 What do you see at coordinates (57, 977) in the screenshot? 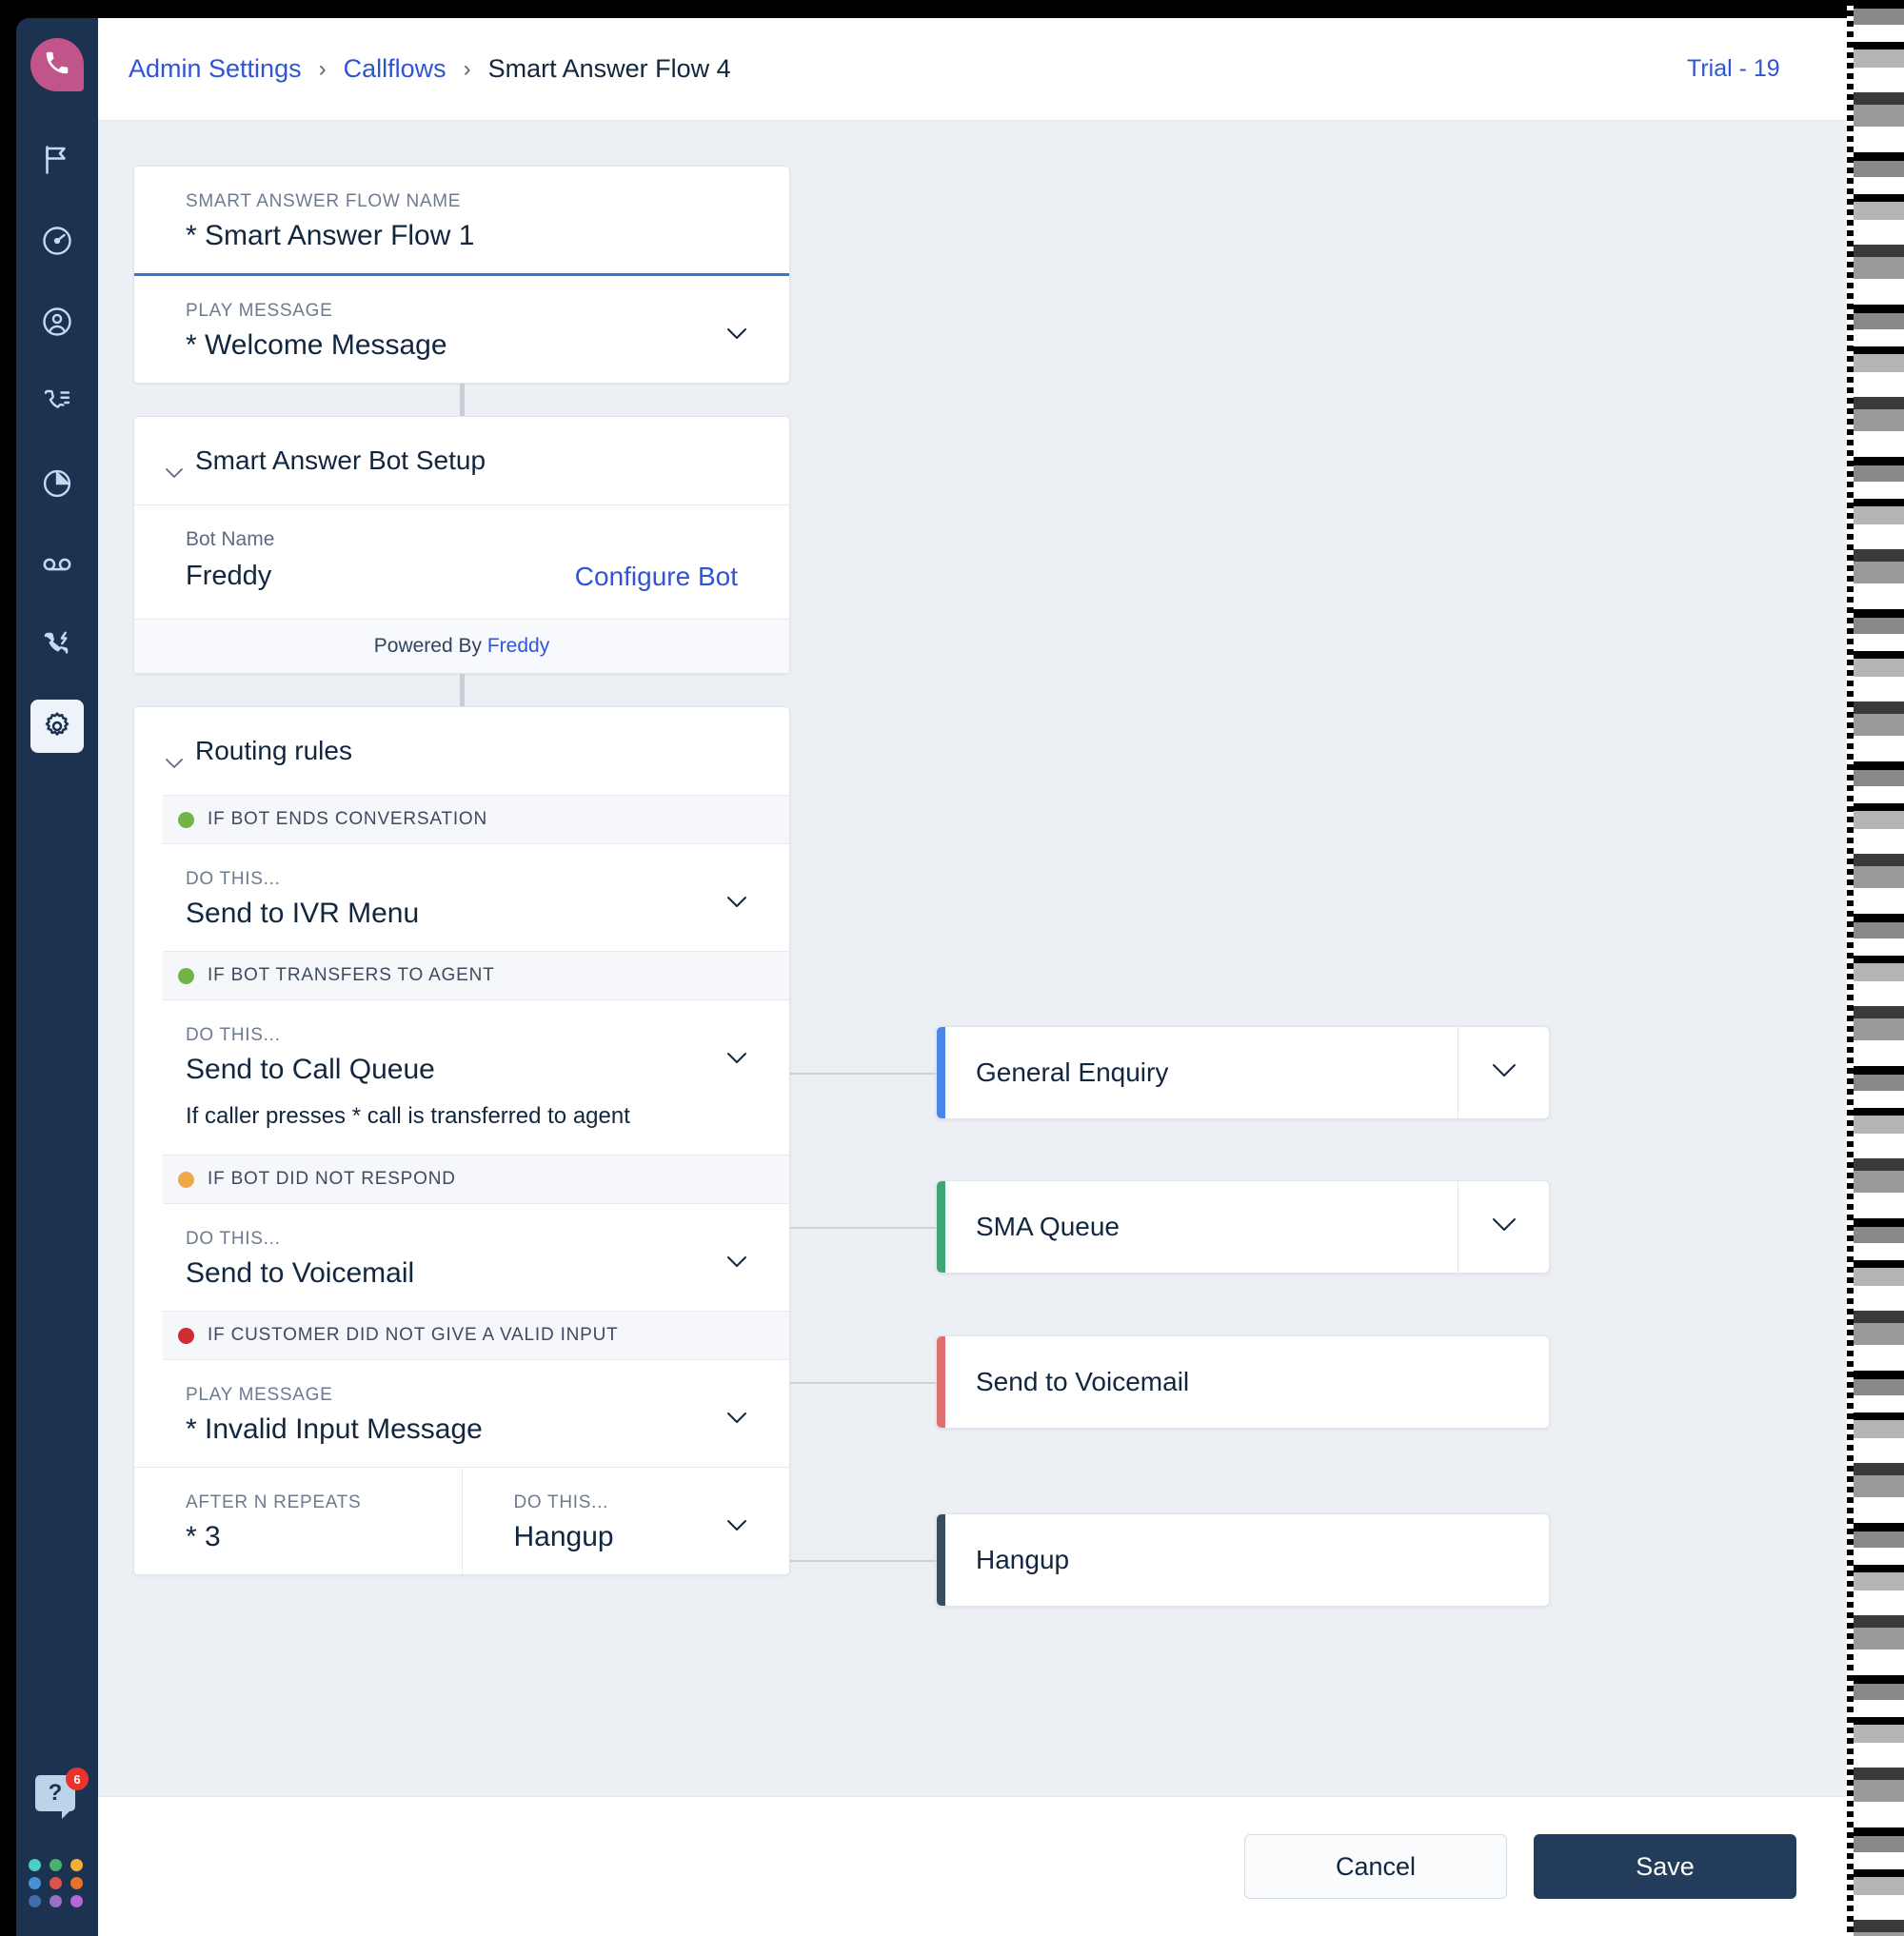
I see `primary-sidebar: ? 6` at bounding box center [57, 977].